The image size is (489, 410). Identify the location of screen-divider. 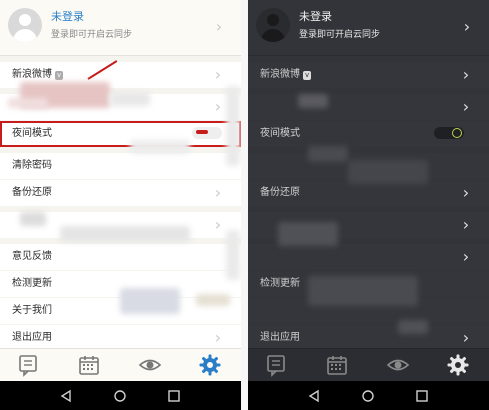
(244, 205).